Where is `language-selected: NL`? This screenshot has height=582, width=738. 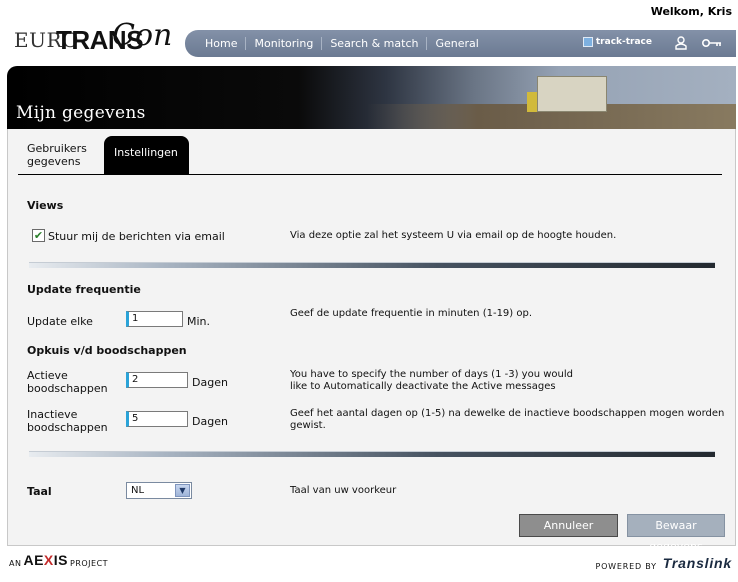 language-selected: NL is located at coordinates (138, 490).